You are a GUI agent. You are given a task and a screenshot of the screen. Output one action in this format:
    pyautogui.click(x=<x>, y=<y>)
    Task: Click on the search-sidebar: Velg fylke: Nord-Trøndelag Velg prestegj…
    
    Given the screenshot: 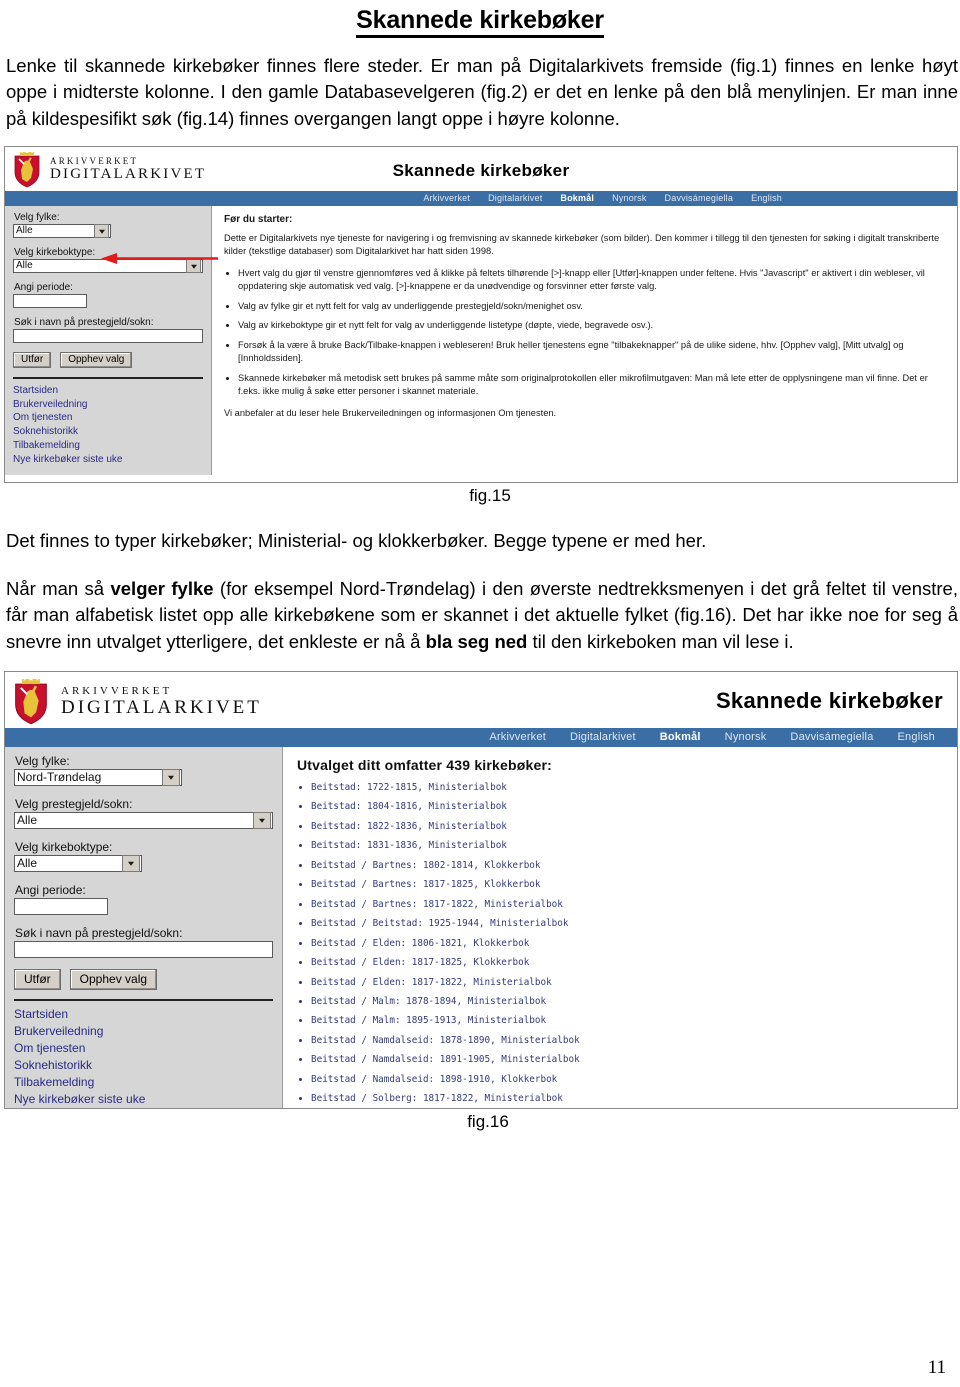 What is the action you would take?
    pyautogui.click(x=144, y=927)
    